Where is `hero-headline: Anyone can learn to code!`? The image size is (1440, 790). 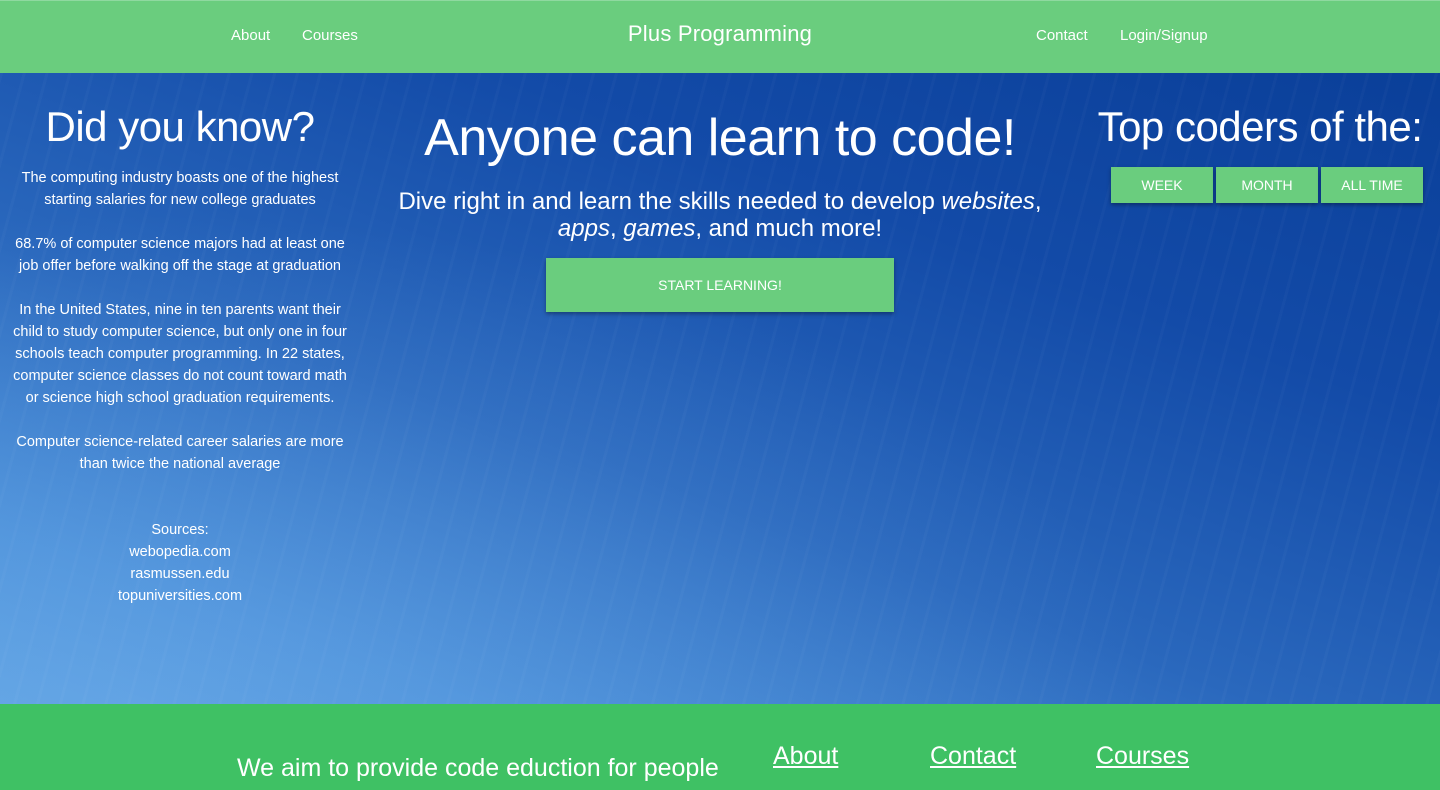 hero-headline: Anyone can learn to code! is located at coordinates (720, 138).